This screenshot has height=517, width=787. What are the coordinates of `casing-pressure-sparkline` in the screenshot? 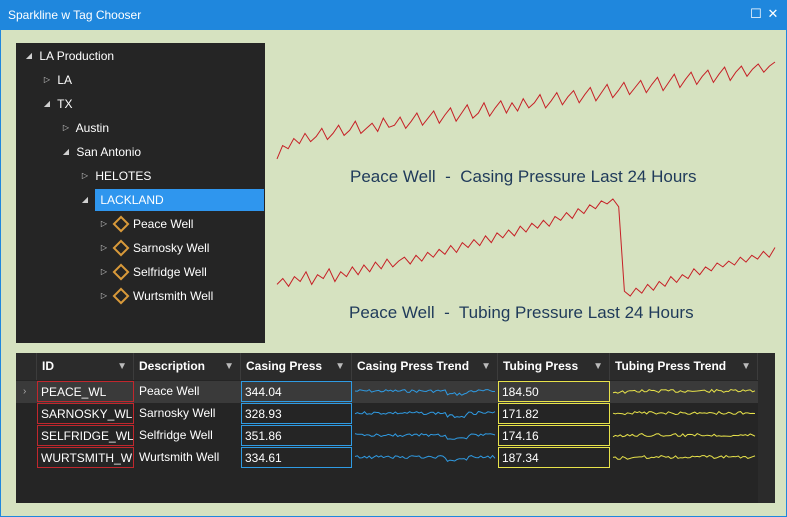 It's located at (526, 110).